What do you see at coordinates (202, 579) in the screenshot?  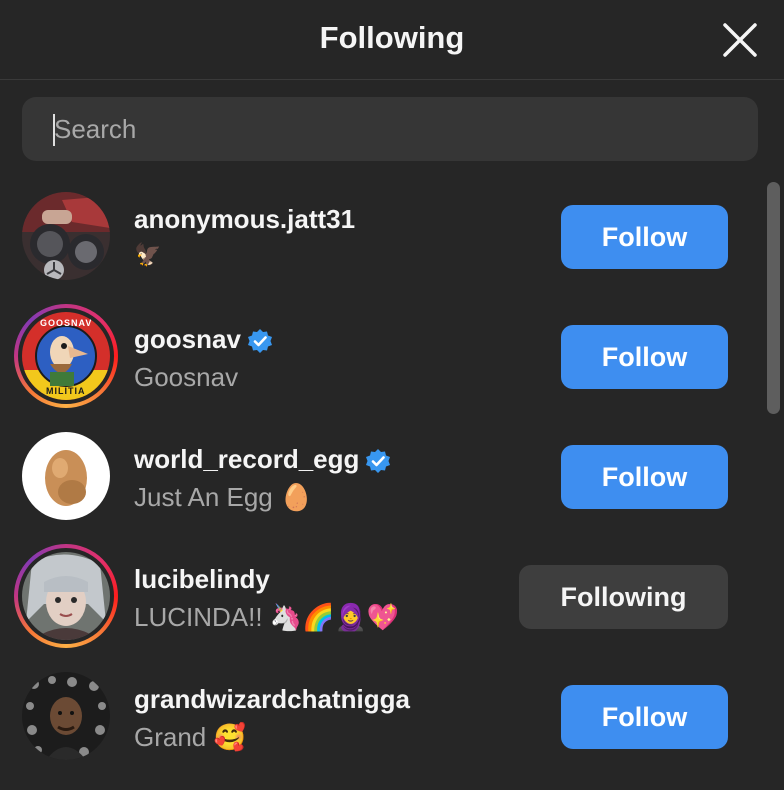 I see `username: lucibelindy` at bounding box center [202, 579].